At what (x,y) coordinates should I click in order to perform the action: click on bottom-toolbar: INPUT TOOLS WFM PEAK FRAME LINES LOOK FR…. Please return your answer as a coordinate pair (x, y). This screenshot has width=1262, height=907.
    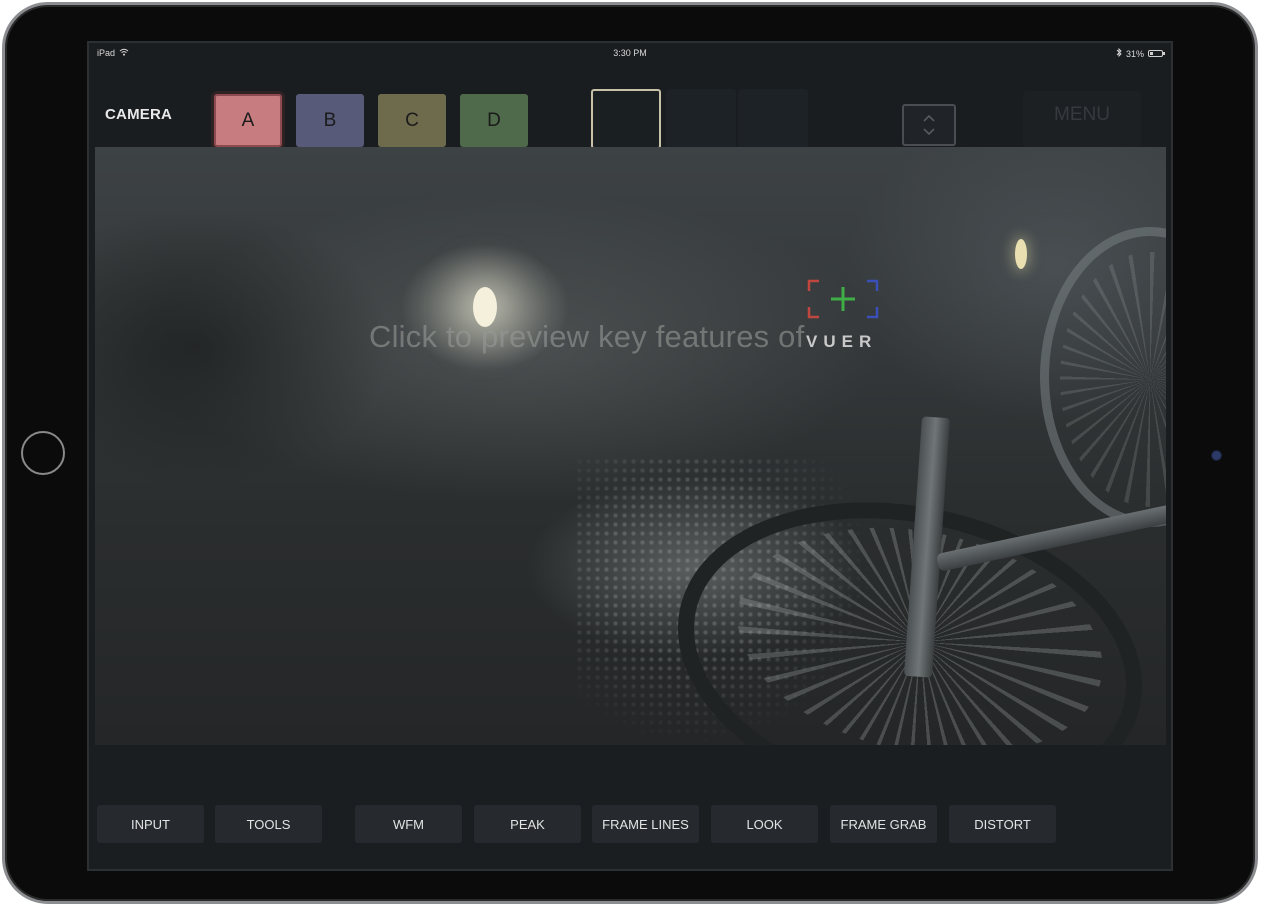
    Looking at the image, I should click on (630, 807).